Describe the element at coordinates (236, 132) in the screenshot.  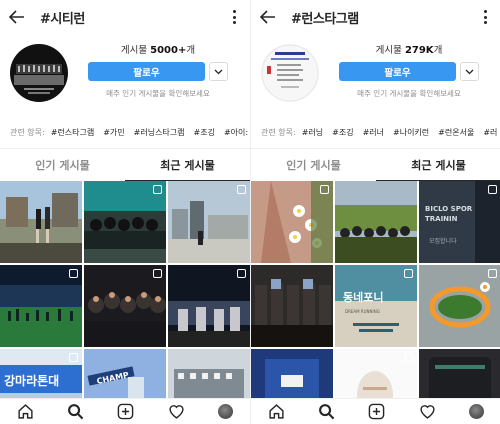
I see `related-tag: #아이:` at that location.